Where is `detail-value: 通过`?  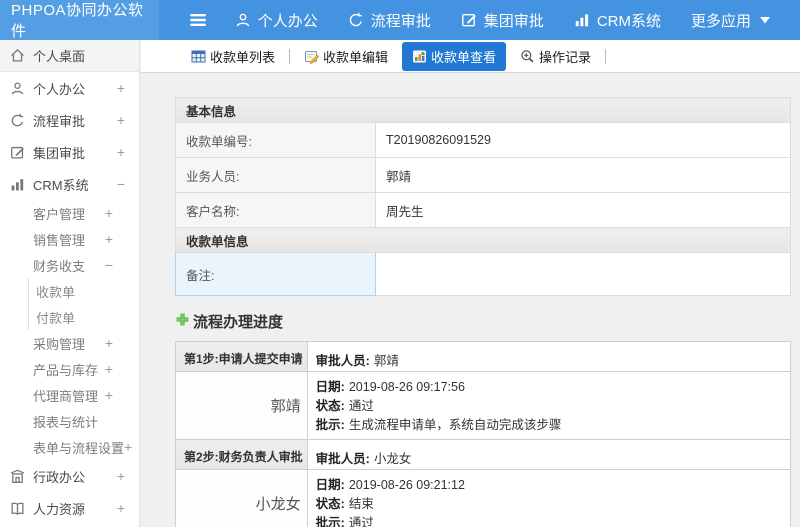 detail-value: 通过 is located at coordinates (361, 521).